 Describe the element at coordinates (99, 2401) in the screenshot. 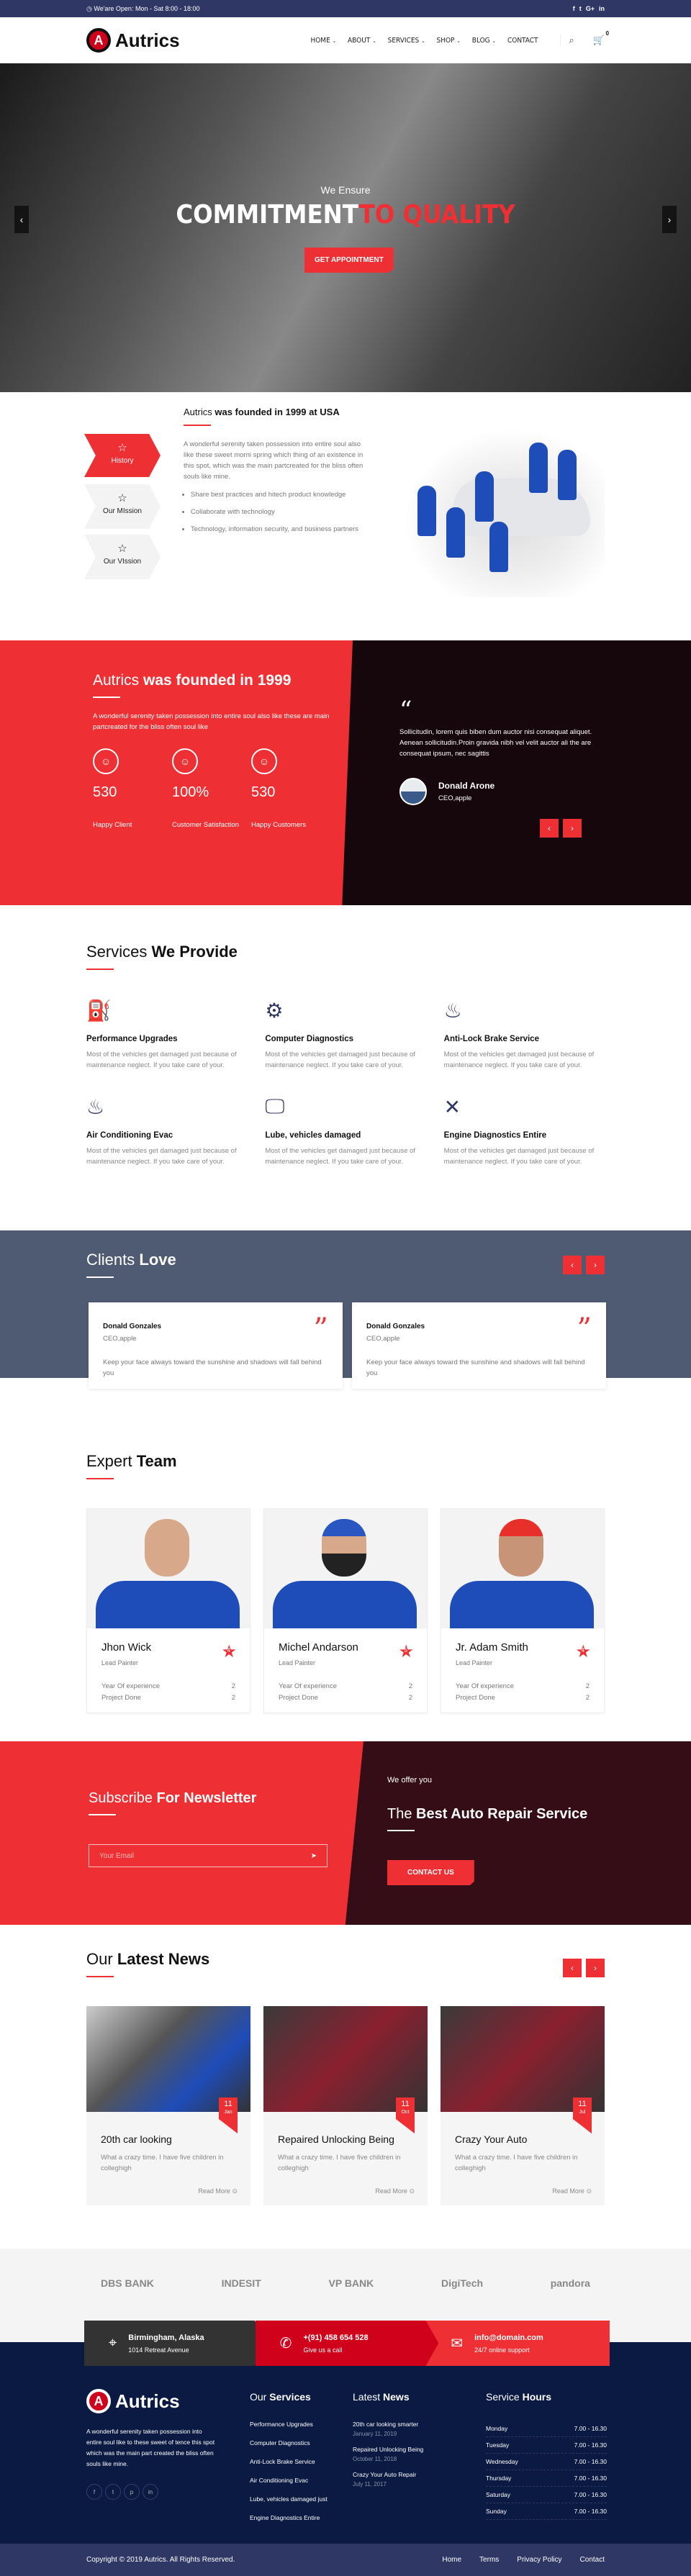

I see `logo-icon: A` at that location.